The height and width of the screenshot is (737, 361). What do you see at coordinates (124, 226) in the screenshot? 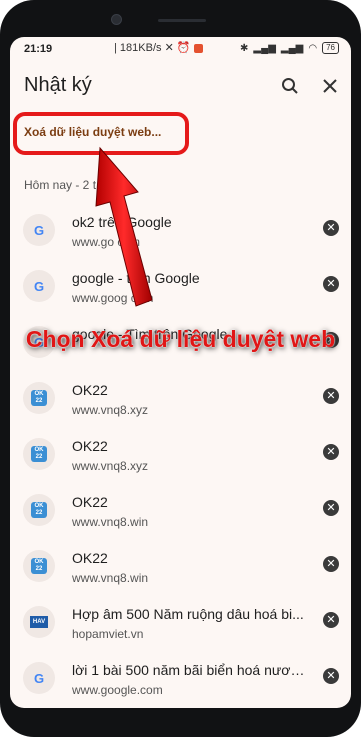
I see `annotation-arrow-icon` at bounding box center [124, 226].